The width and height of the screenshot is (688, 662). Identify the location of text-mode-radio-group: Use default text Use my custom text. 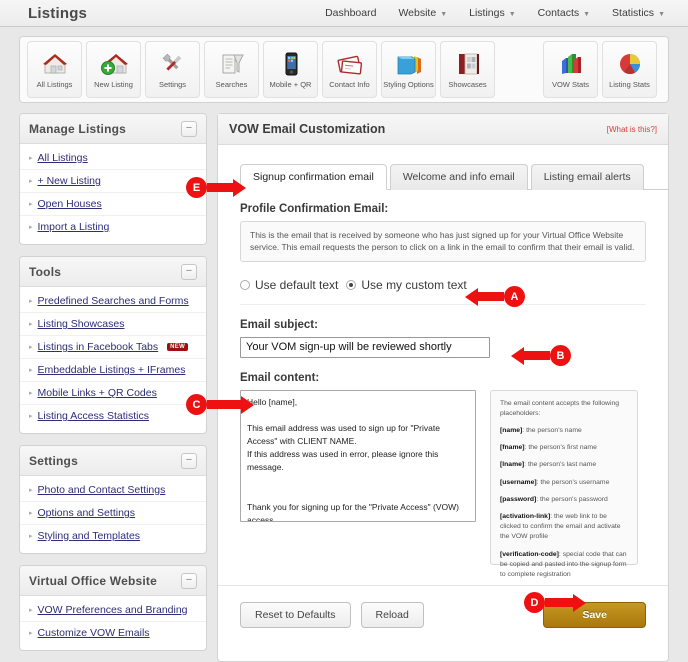
(443, 291).